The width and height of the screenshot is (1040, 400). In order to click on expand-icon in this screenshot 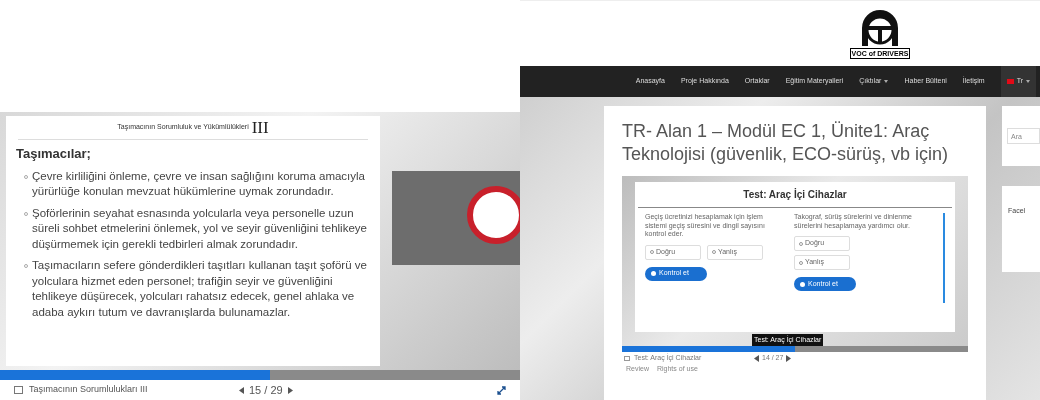, I will do `click(501, 390)`.